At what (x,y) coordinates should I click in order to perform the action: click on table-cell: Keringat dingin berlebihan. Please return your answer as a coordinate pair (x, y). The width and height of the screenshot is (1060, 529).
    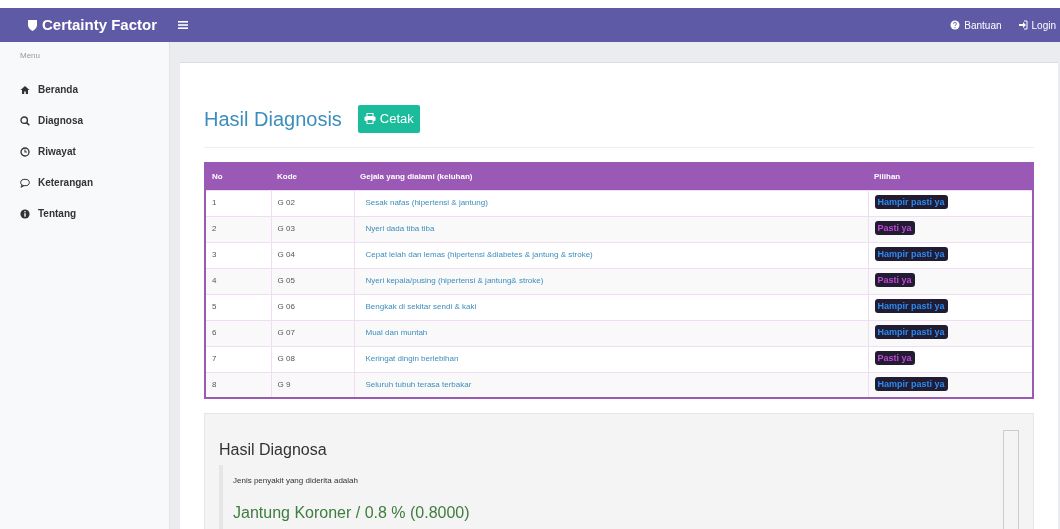
    Looking at the image, I should click on (611, 359).